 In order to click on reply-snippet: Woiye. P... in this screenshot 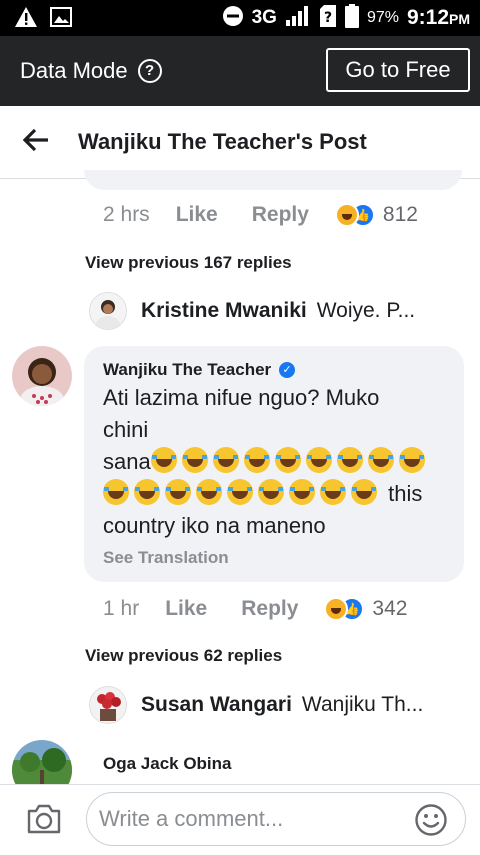, I will do `click(366, 310)`.